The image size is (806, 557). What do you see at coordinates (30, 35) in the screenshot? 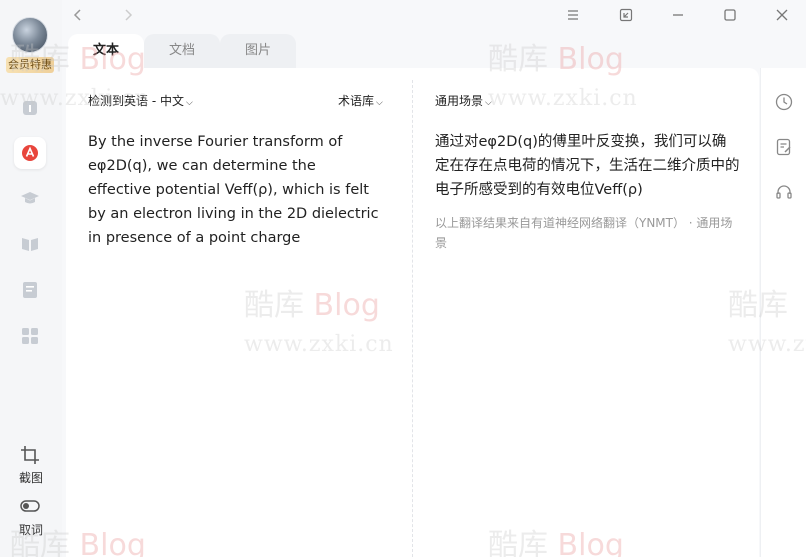
I see `avatar` at bounding box center [30, 35].